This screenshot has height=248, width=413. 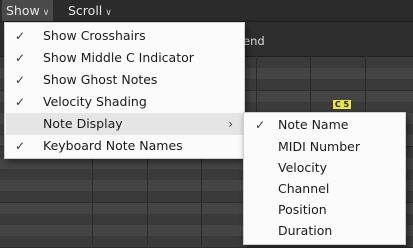 I want to click on menu-item-show-crosshairs: ✓ Show Crosshairs, so click(x=124, y=36).